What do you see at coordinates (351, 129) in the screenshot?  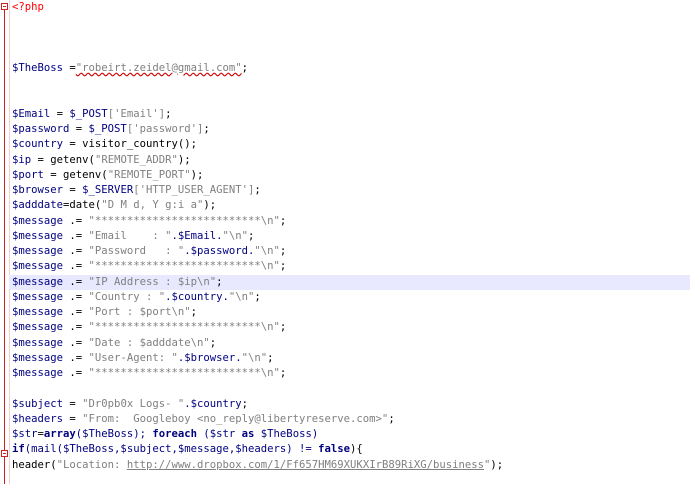 I see `code-line: $password = $_POST['password'];` at bounding box center [351, 129].